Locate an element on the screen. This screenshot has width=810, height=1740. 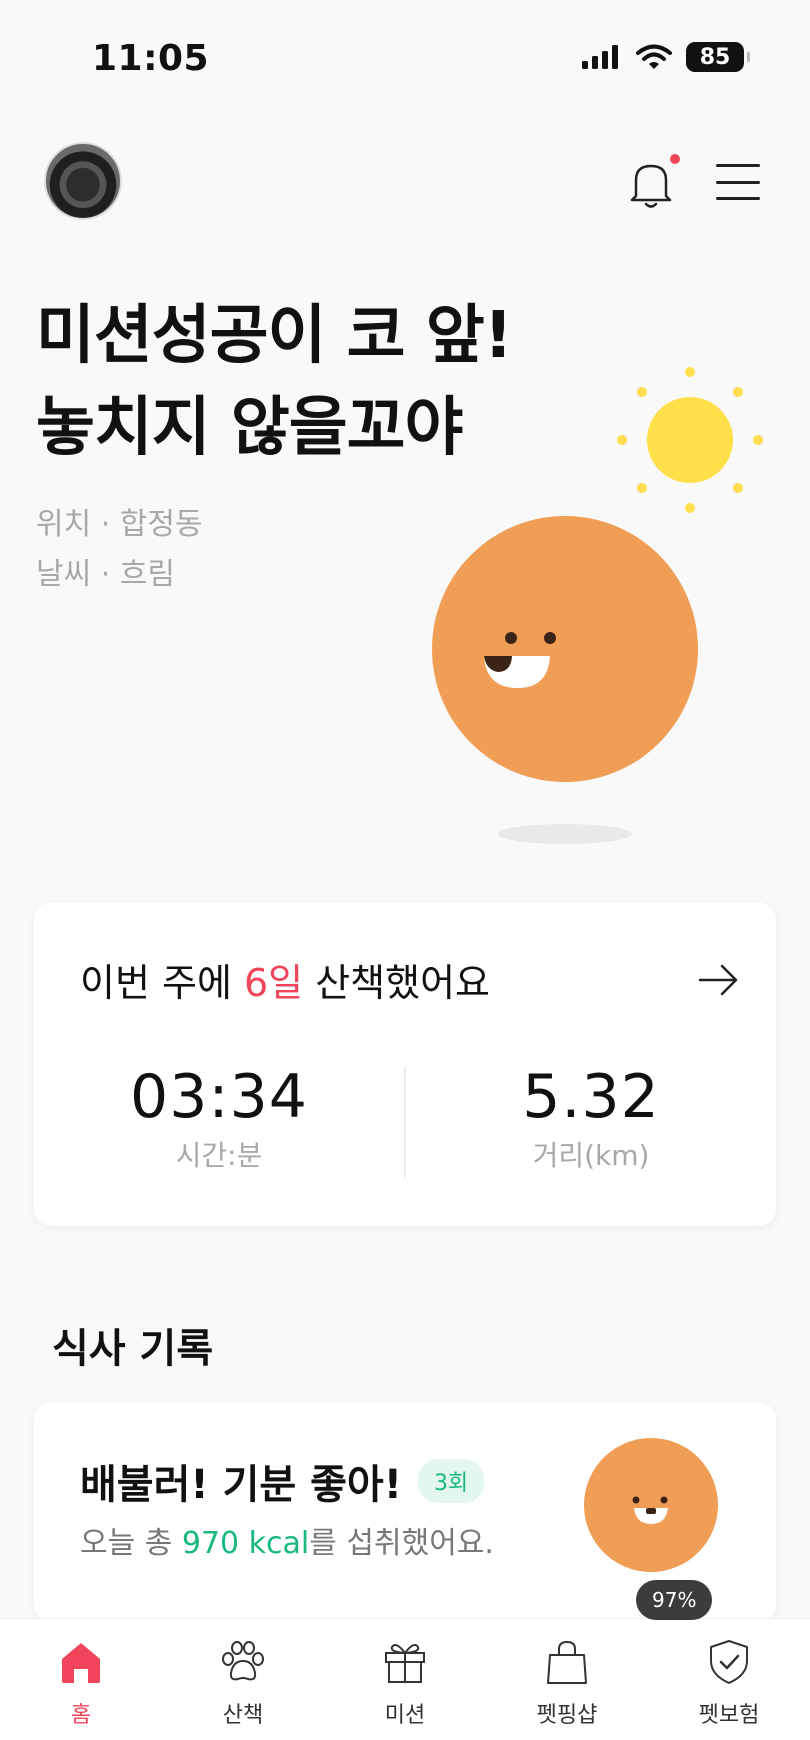
notification-button is located at coordinates (654, 182).